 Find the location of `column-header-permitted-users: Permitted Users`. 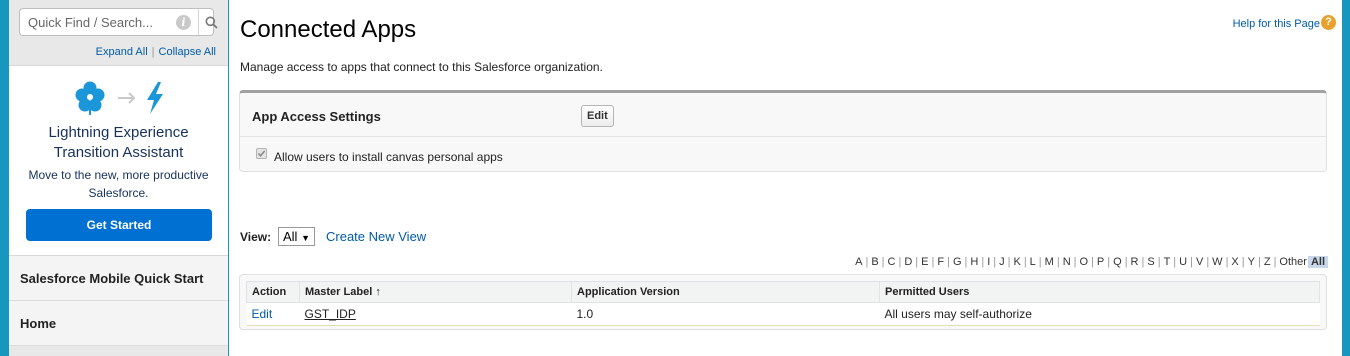

column-header-permitted-users: Permitted Users is located at coordinates (1099, 292).